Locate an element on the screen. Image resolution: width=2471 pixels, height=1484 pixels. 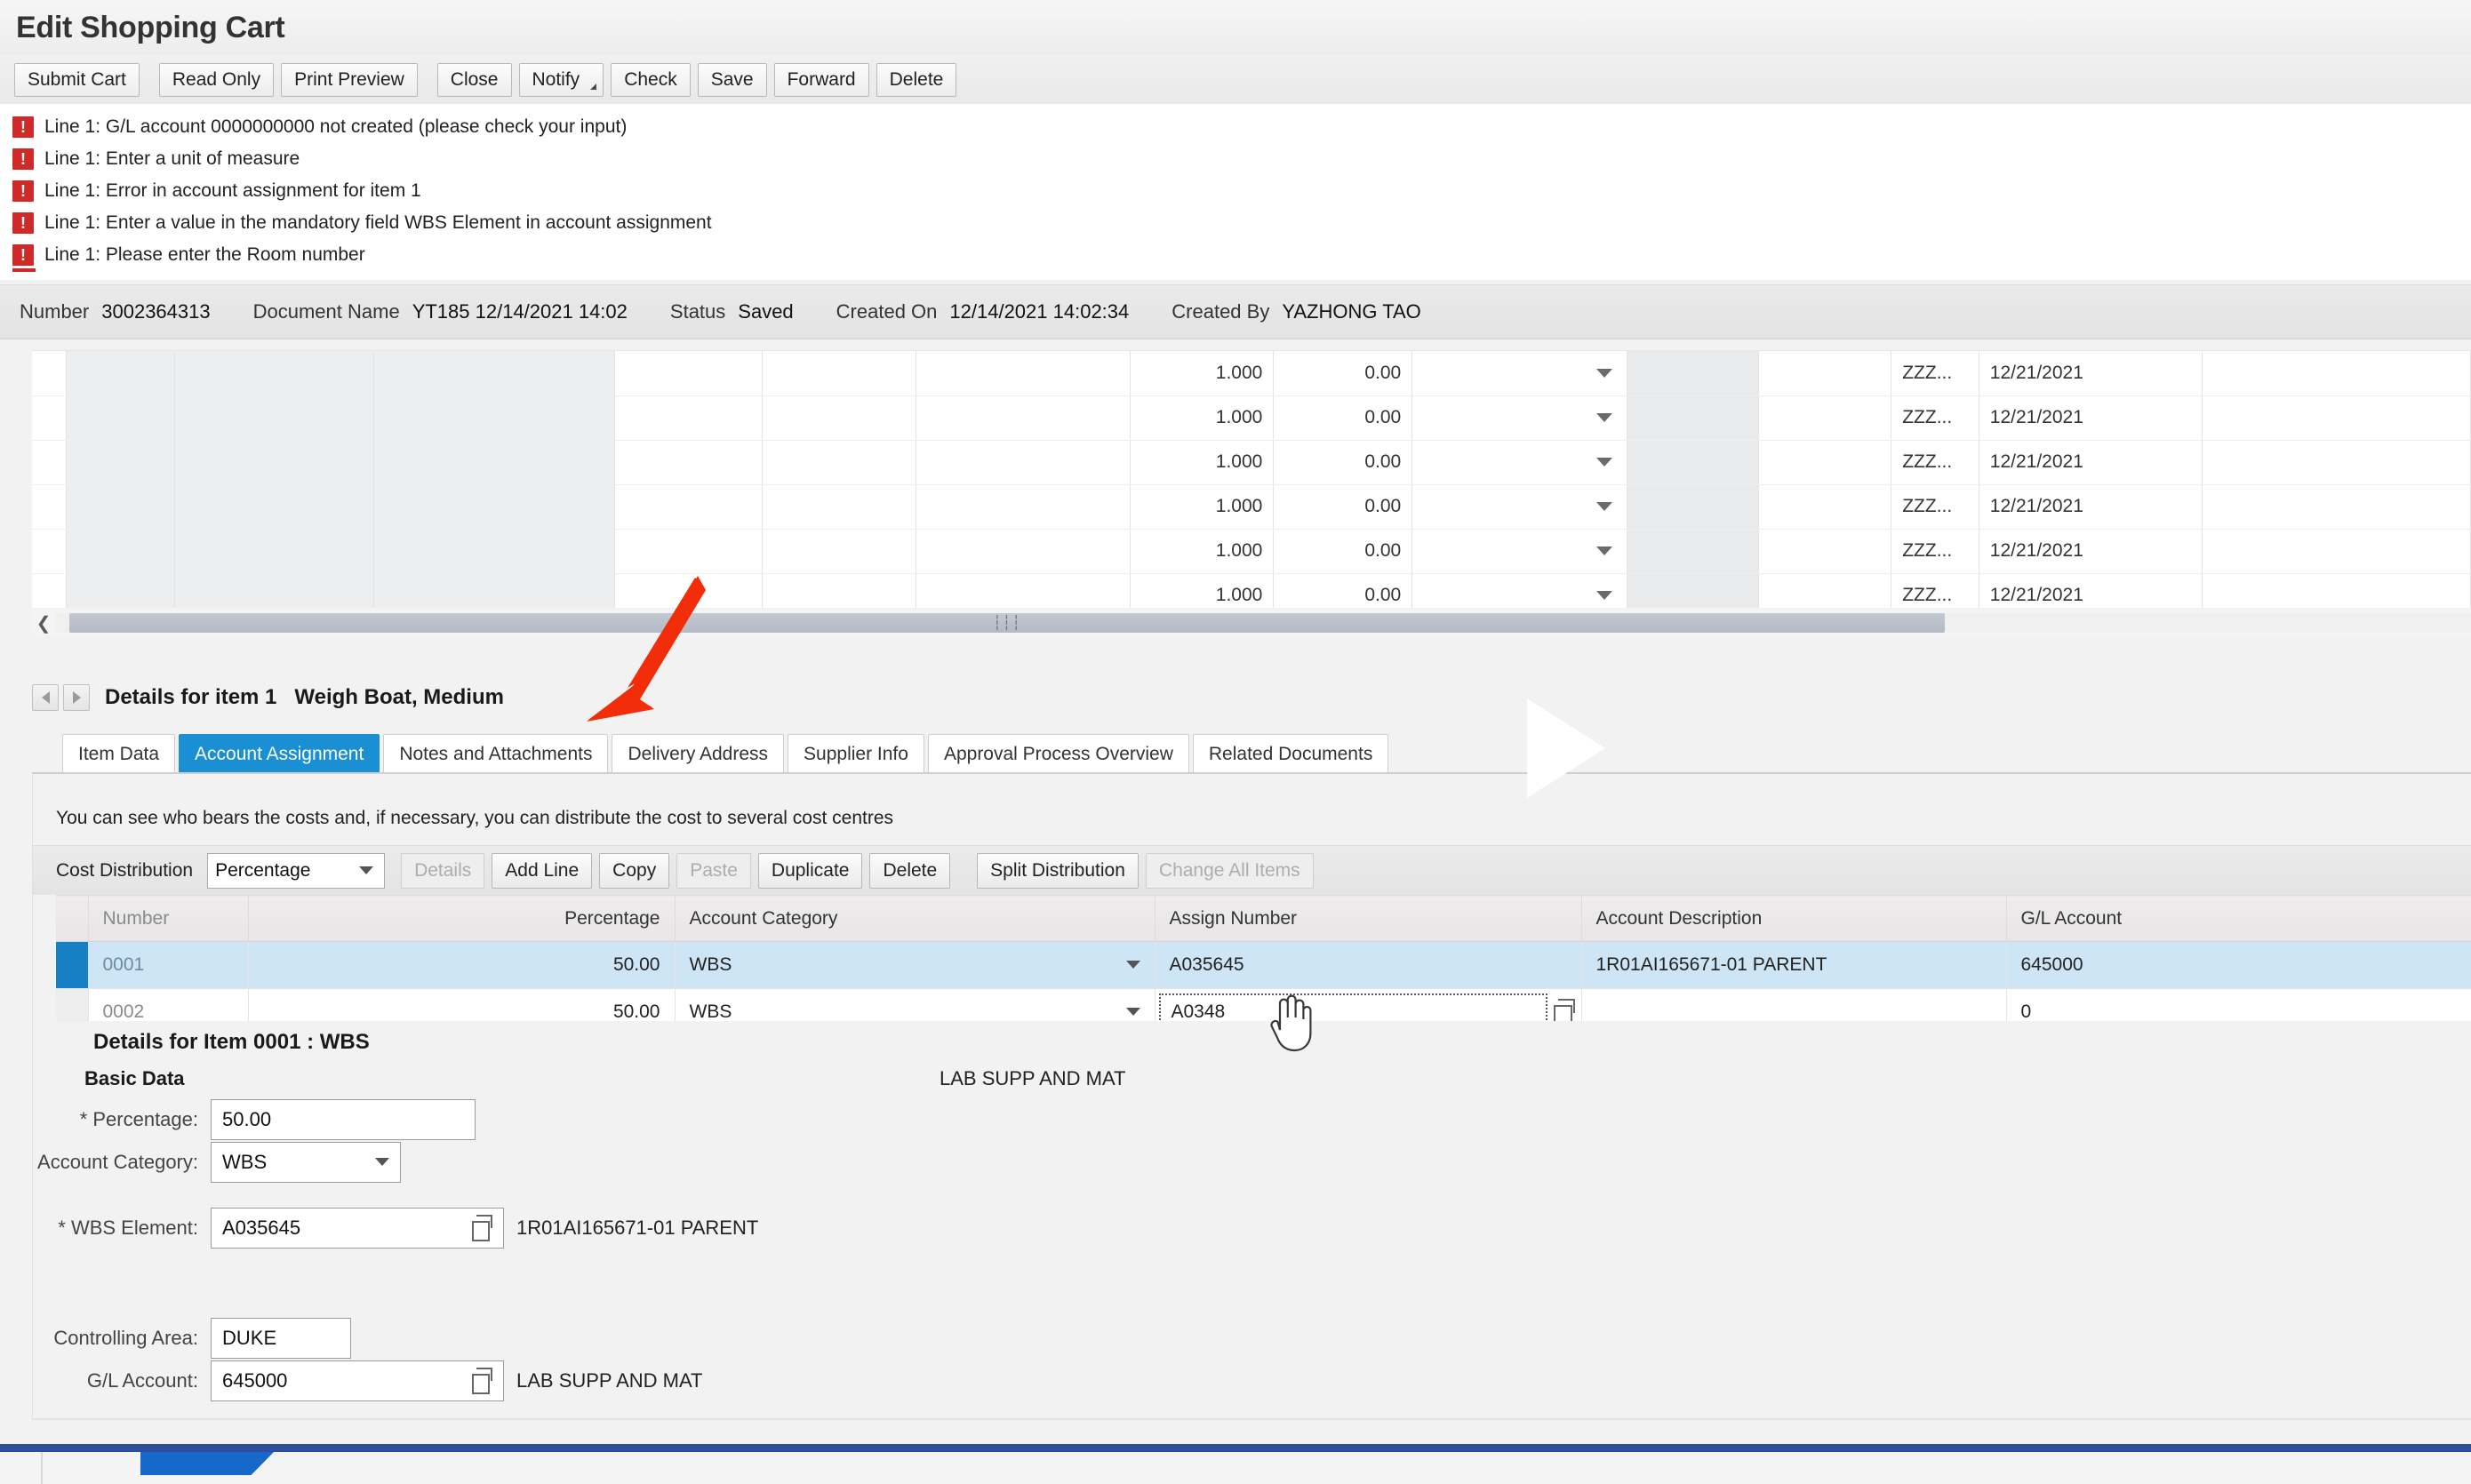
previous-item-button is located at coordinates (45, 697).